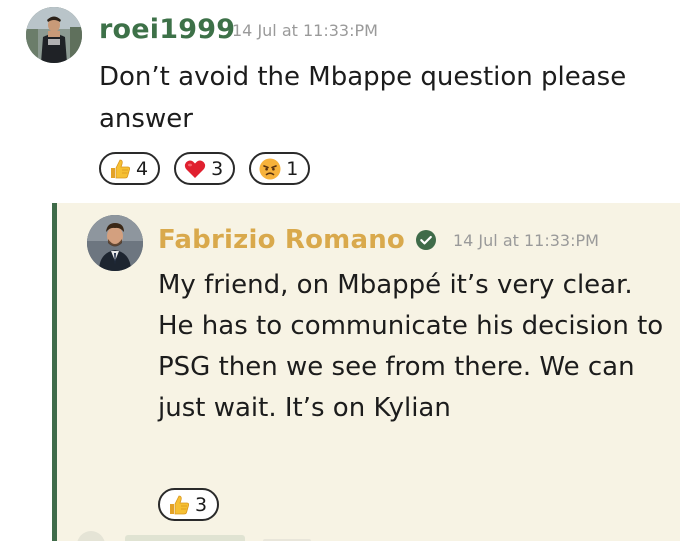 The height and width of the screenshot is (541, 680). I want to click on heart-icon, so click(195, 168).